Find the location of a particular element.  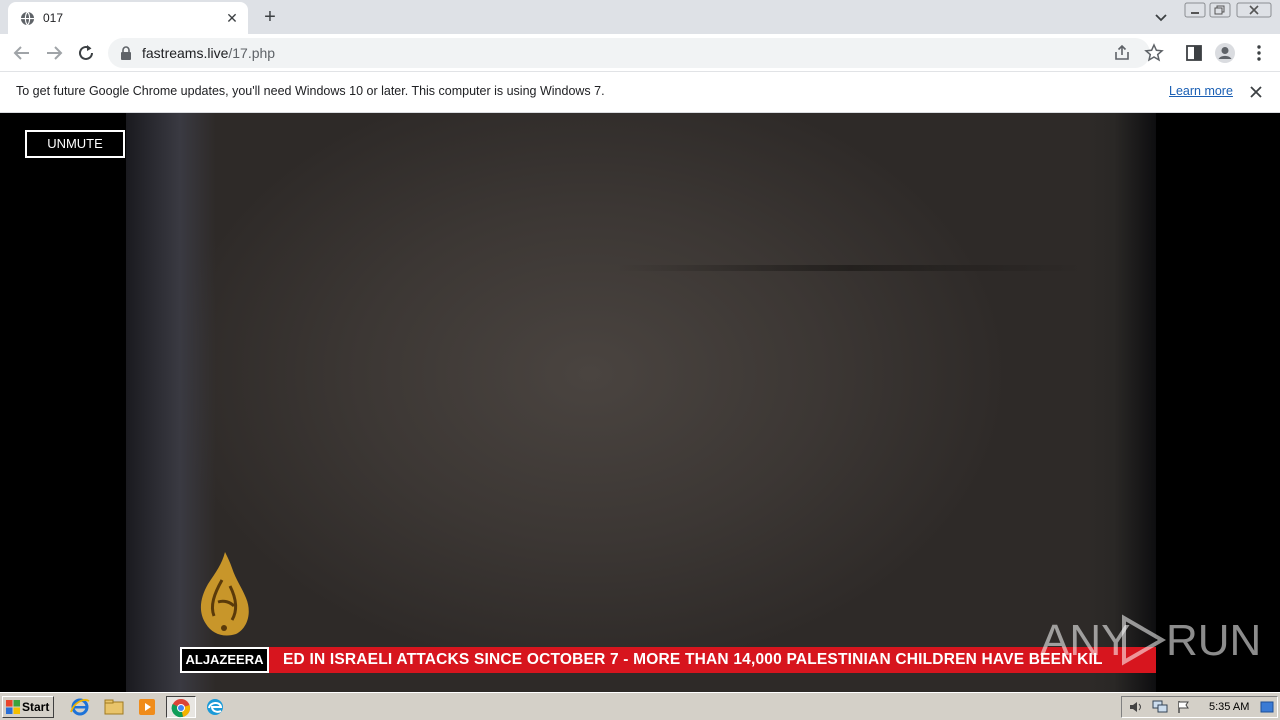

system-tray: 5:35 AM is located at coordinates (1199, 707).